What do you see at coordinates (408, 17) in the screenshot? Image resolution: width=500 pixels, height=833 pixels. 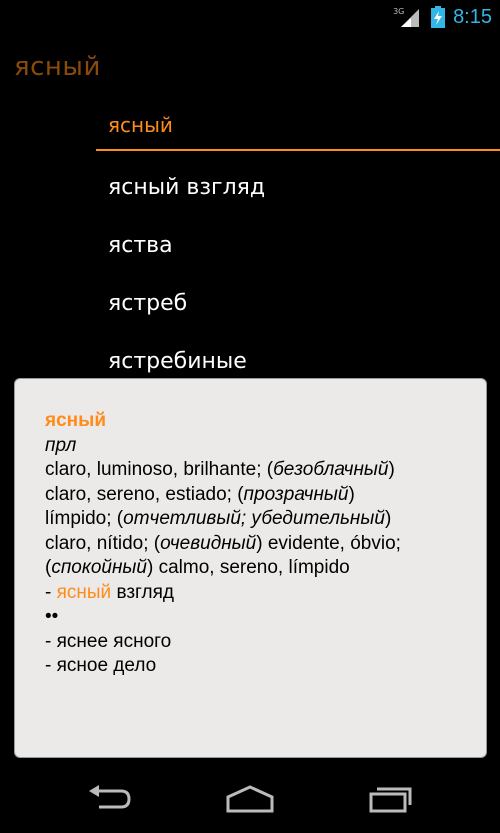 I see `signal-icon: 3G` at bounding box center [408, 17].